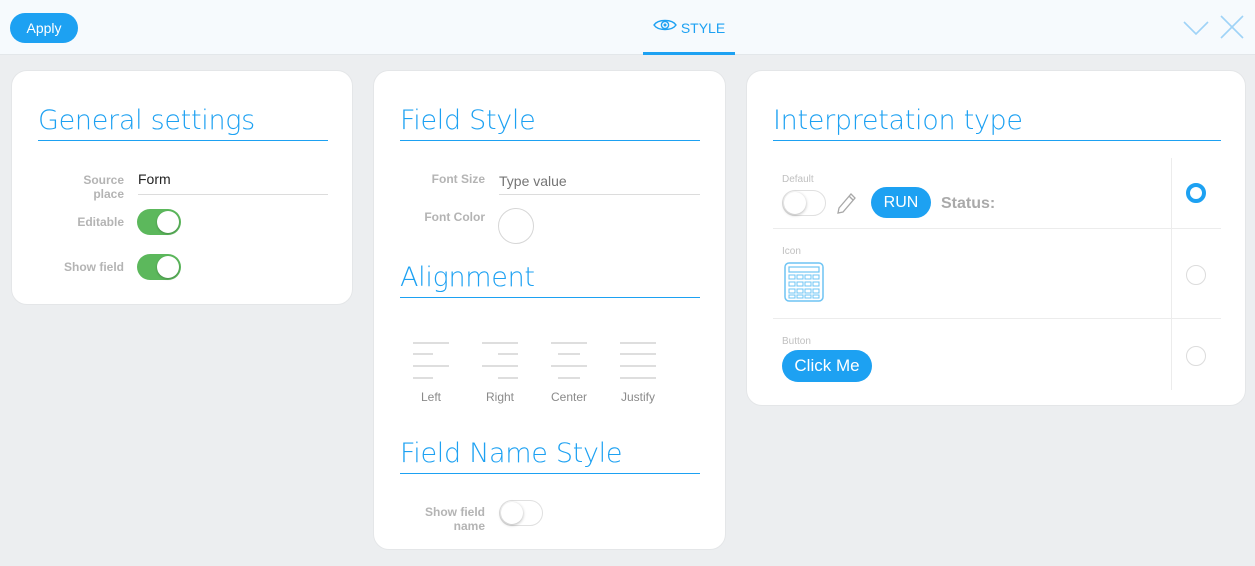  I want to click on show-field-name-toggle, so click(521, 513).